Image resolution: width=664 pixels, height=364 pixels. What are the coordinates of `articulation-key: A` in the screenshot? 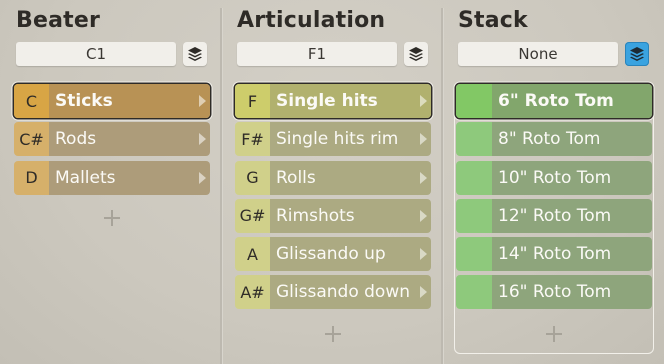 It's located at (252, 254).